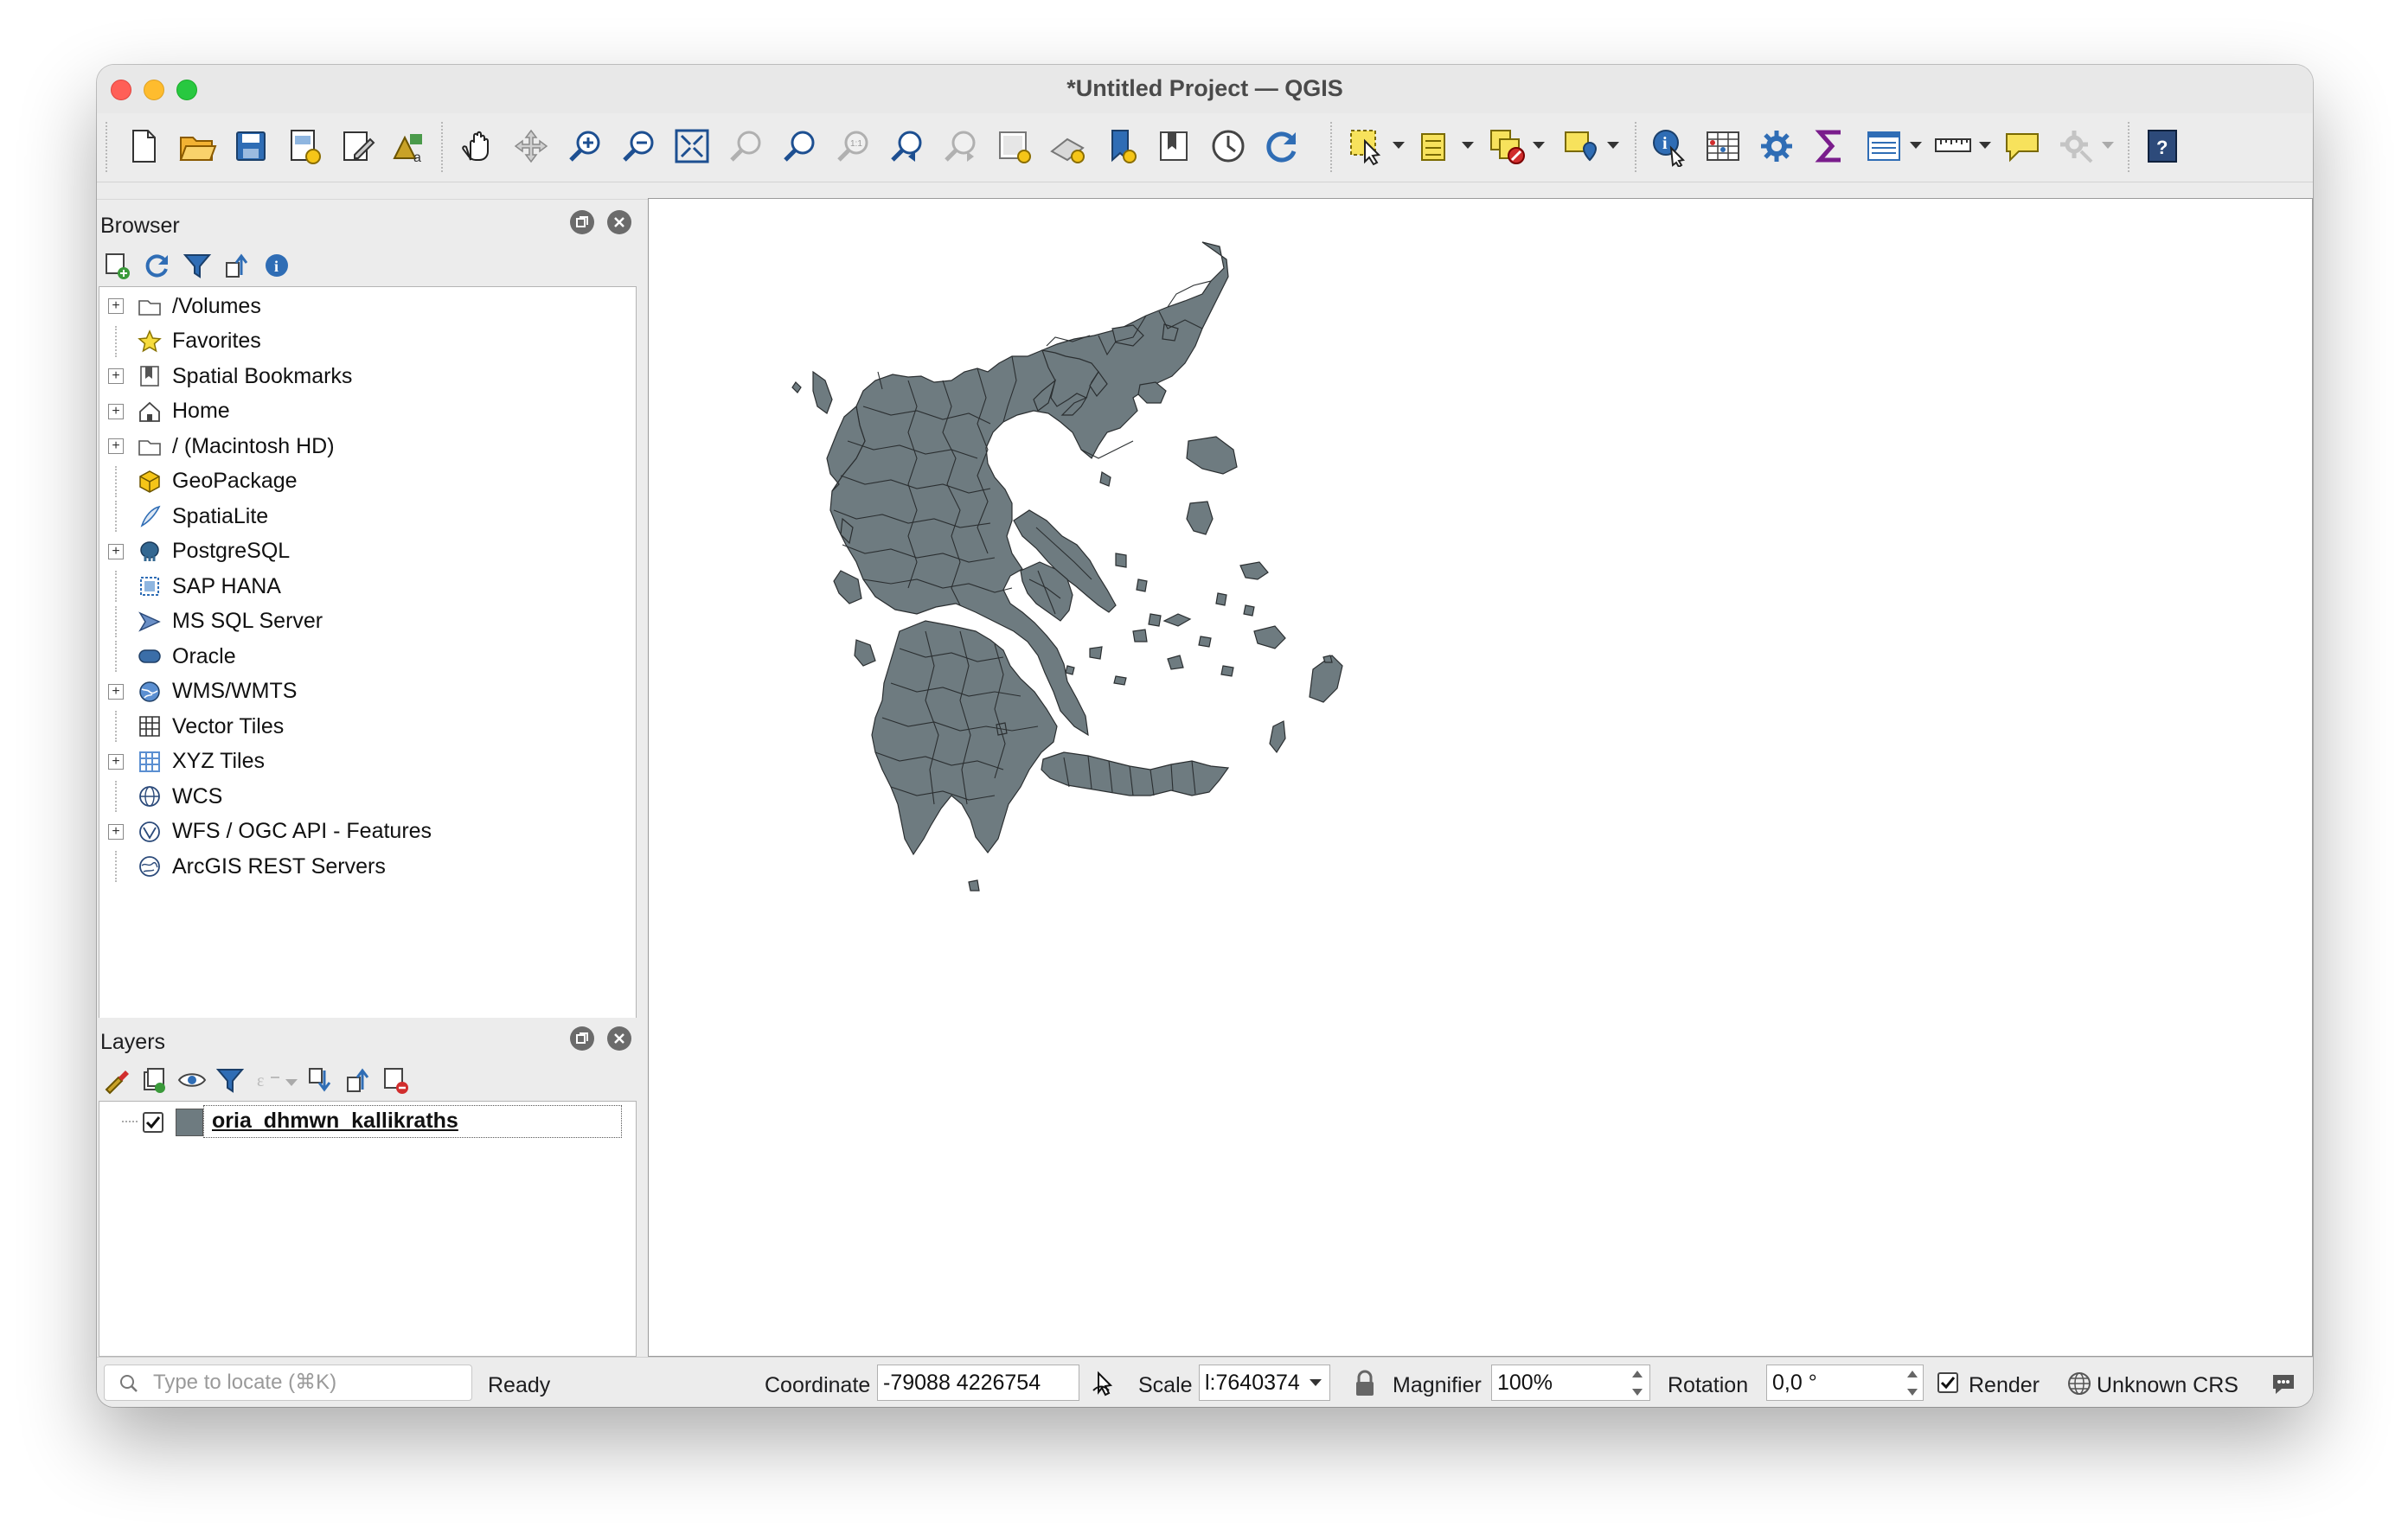 The height and width of the screenshot is (1534, 2408). What do you see at coordinates (189, 1122) in the screenshot?
I see `layer-symbol-swatch` at bounding box center [189, 1122].